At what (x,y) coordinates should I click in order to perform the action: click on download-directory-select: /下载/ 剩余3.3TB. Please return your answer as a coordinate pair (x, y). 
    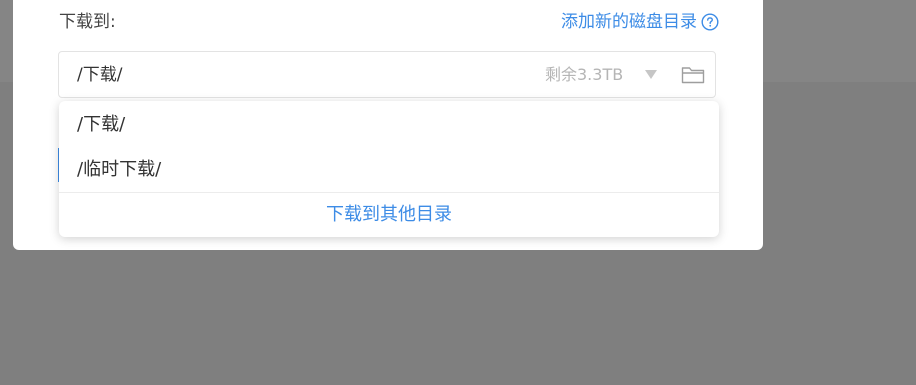
    Looking at the image, I should click on (387, 74).